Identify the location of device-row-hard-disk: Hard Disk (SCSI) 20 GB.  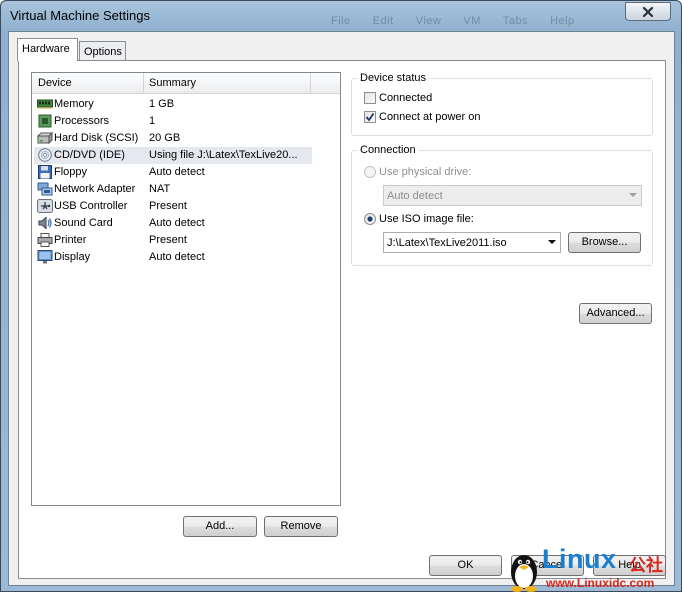
(173, 138).